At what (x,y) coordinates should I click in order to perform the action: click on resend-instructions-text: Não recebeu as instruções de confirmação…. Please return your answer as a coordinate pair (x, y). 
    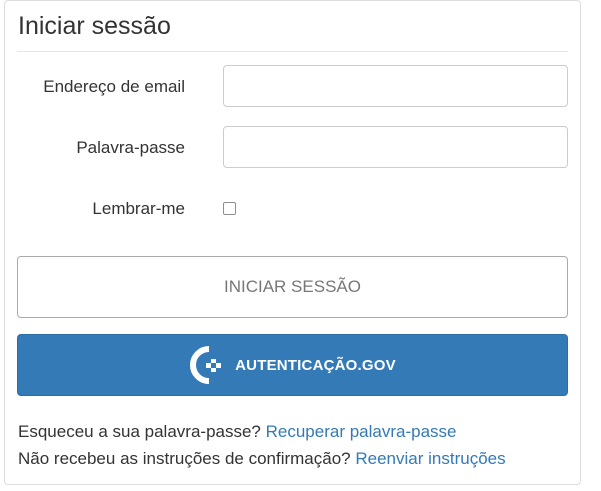
    Looking at the image, I should click on (184, 458).